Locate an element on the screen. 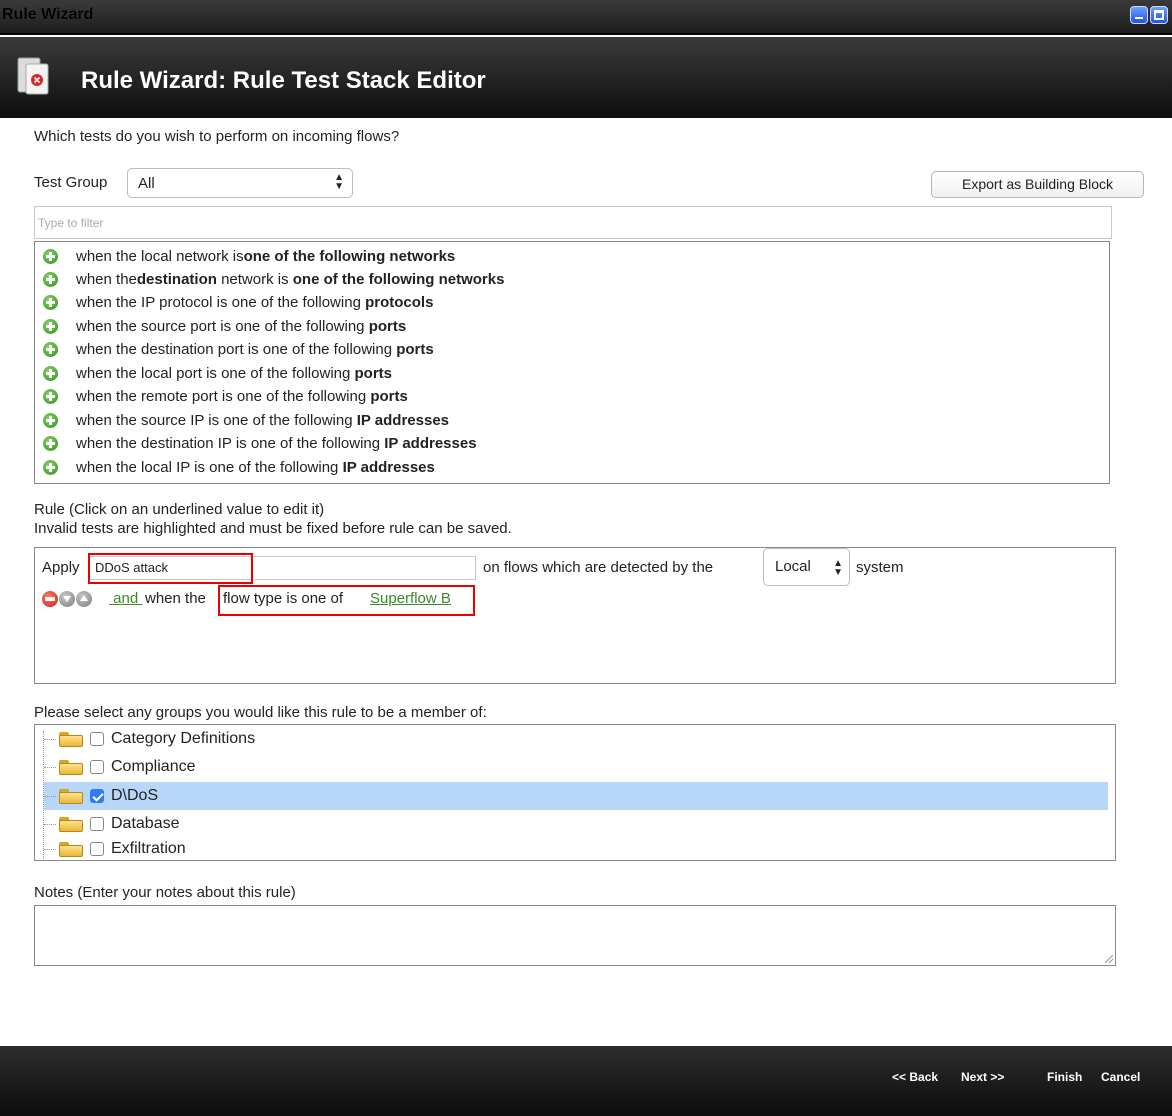  export-building-block-button: Export as Building Block is located at coordinates (1037, 184).